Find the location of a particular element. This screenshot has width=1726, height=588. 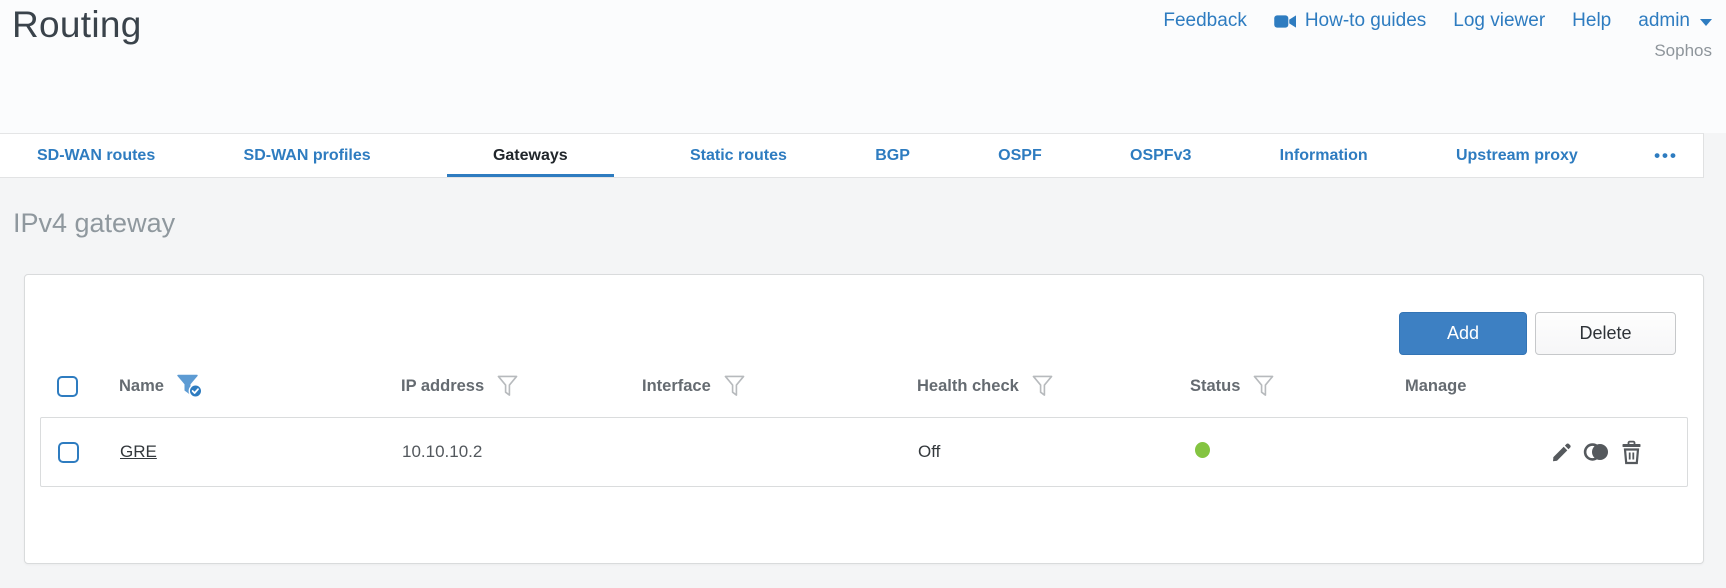

clone-icon is located at coordinates (1597, 452).